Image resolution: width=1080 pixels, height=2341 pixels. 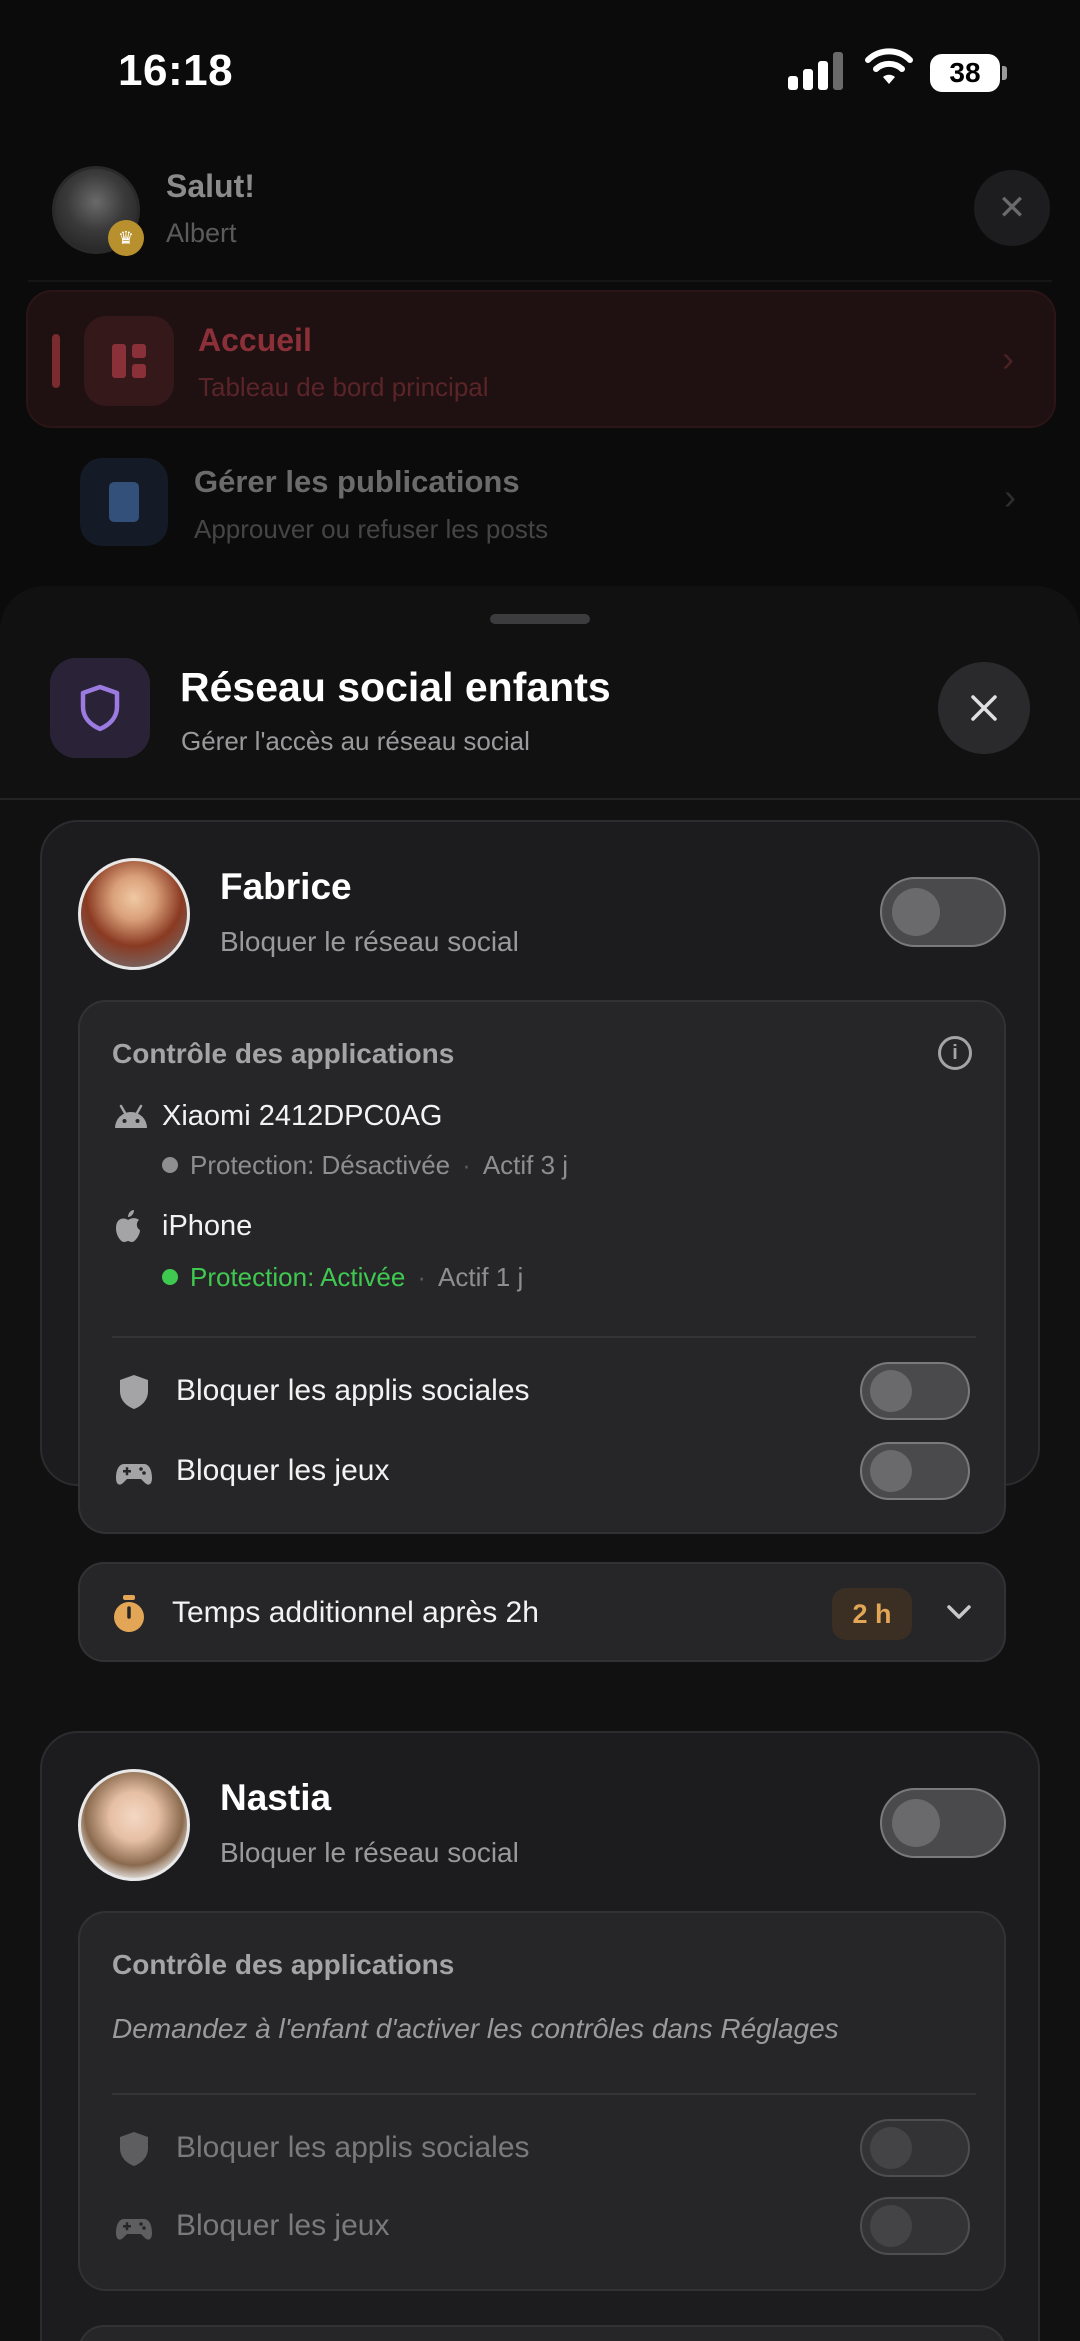 I want to click on apple-icon, so click(x=128, y=1226).